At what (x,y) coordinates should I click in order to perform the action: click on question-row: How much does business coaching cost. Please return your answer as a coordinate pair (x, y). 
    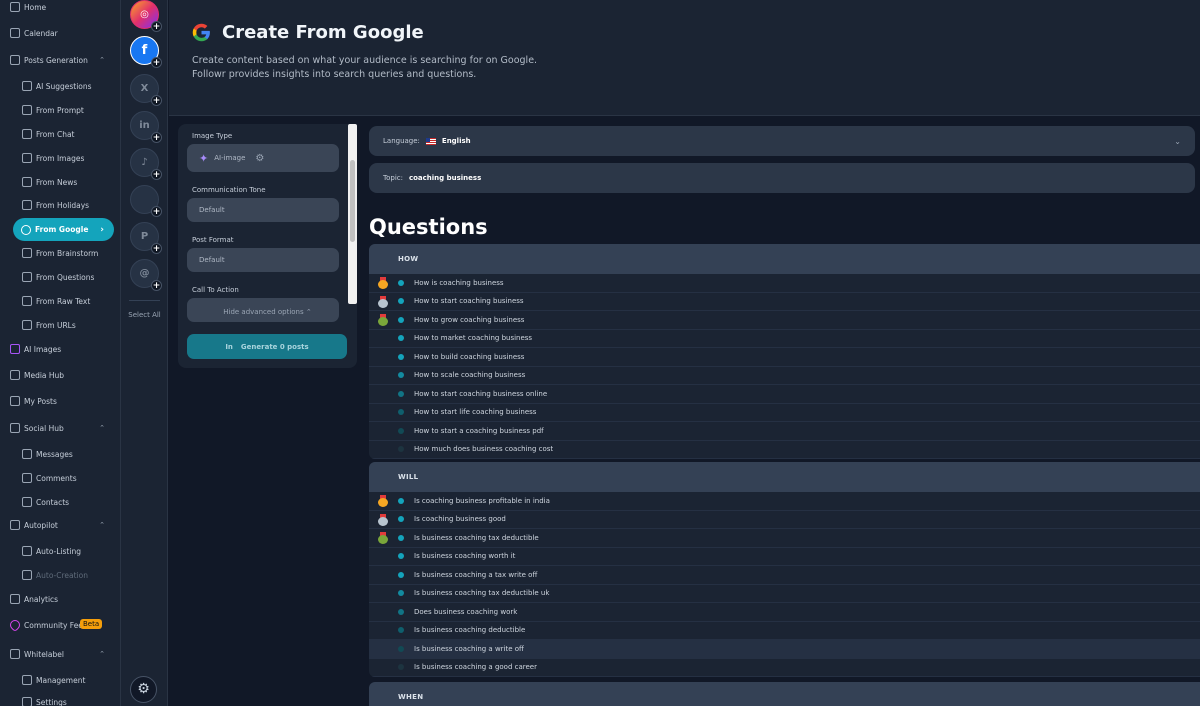
    Looking at the image, I should click on (784, 450).